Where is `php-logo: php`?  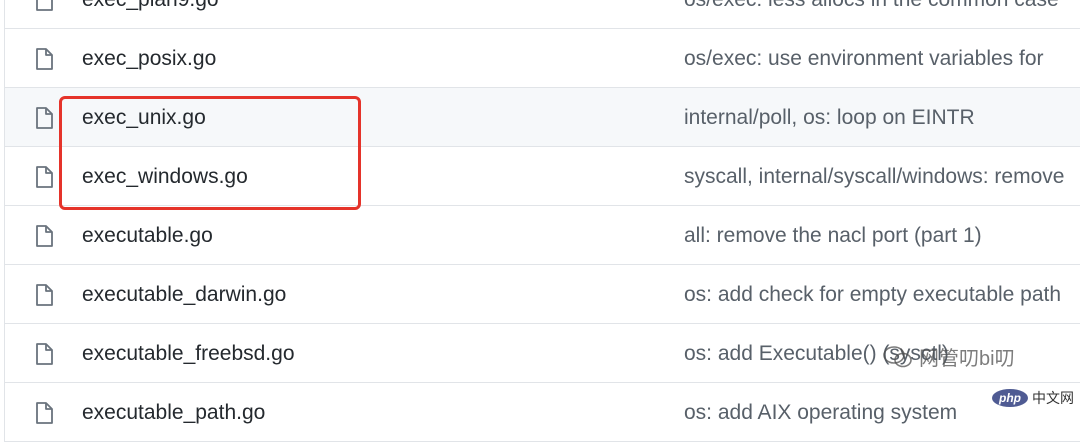
php-logo: php is located at coordinates (1010, 398).